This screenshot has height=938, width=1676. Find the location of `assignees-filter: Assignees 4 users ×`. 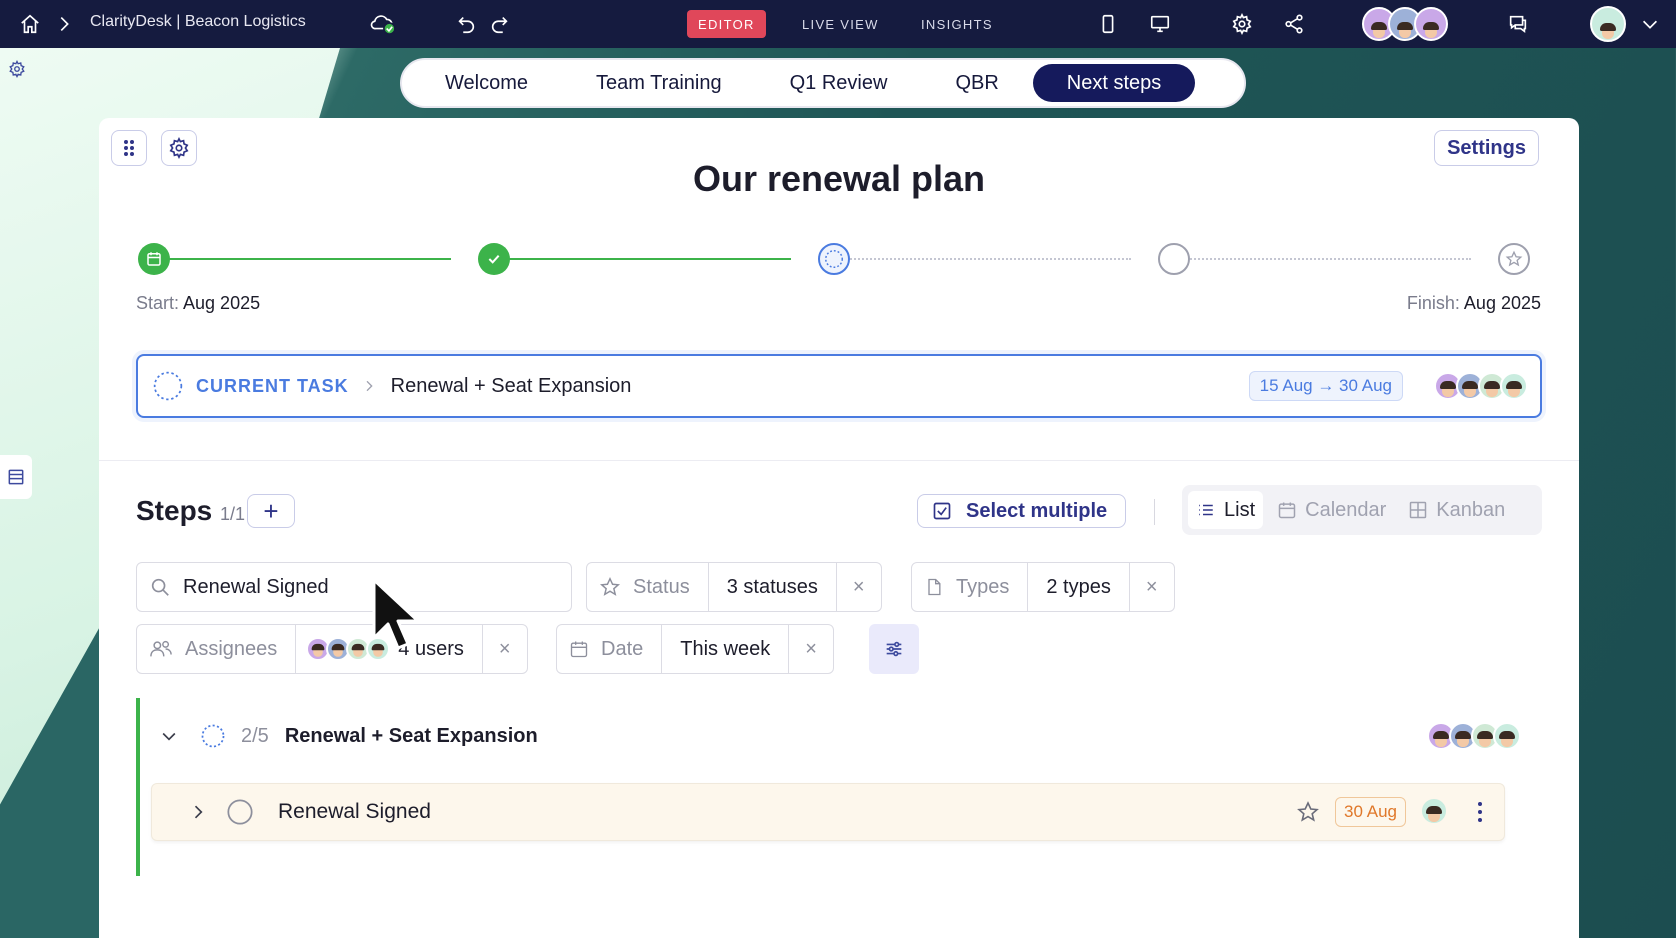

assignees-filter: Assignees 4 users × is located at coordinates (332, 649).